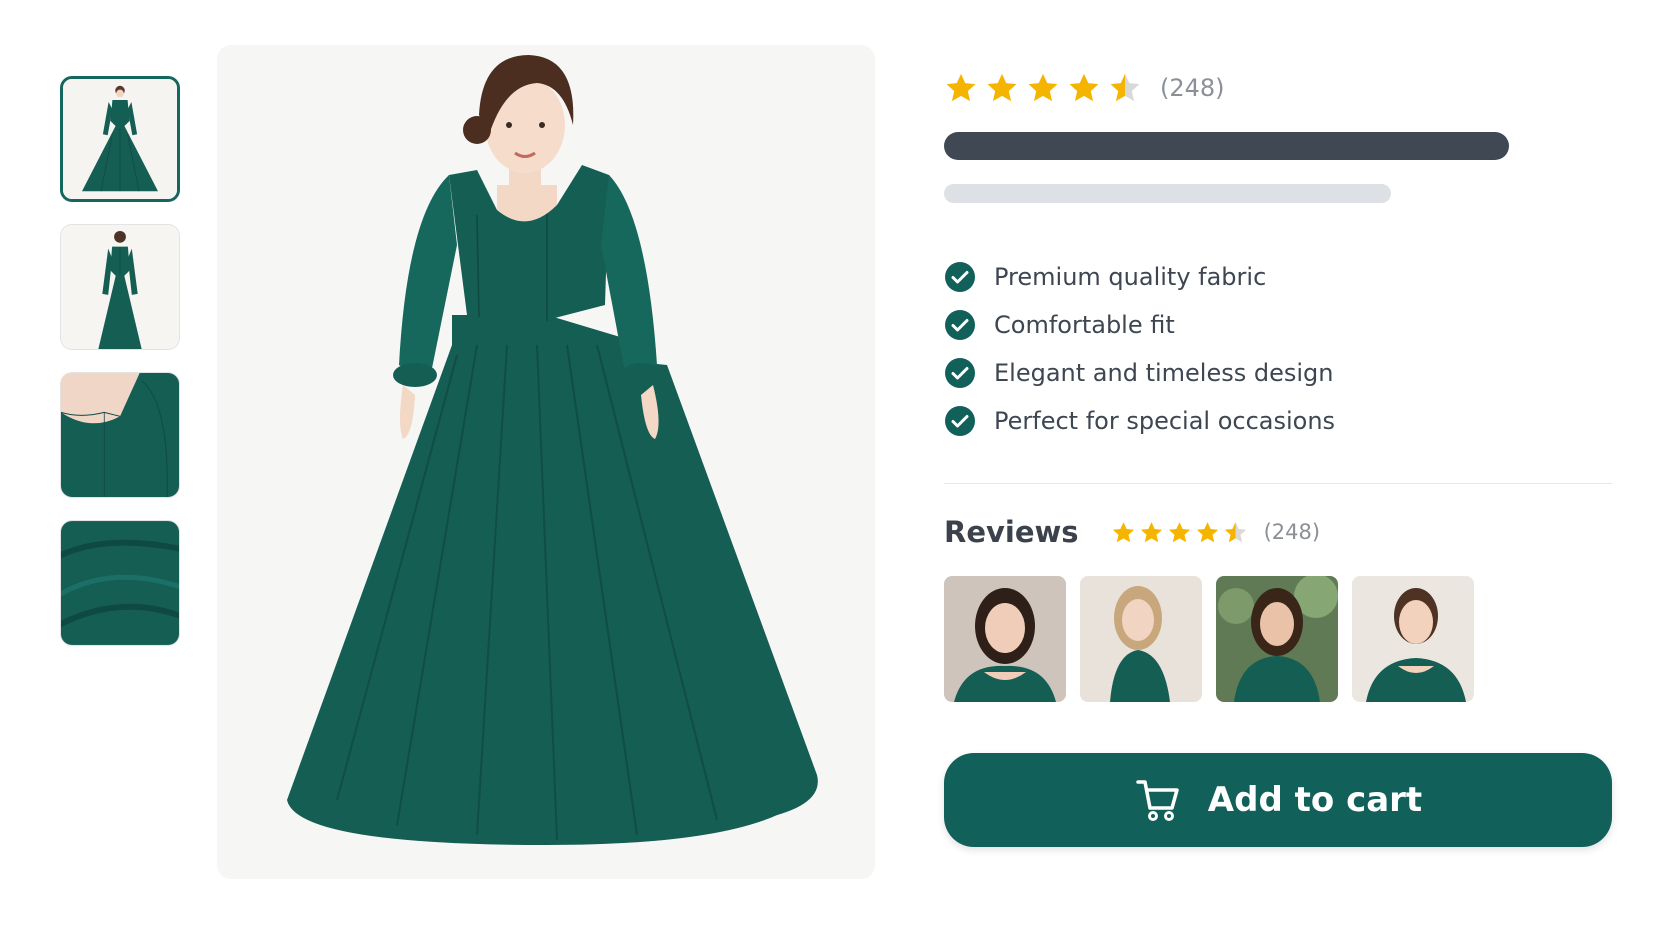 This screenshot has height=941, width=1672. Describe the element at coordinates (1292, 532) in the screenshot. I see `reviews-count: (248)` at that location.